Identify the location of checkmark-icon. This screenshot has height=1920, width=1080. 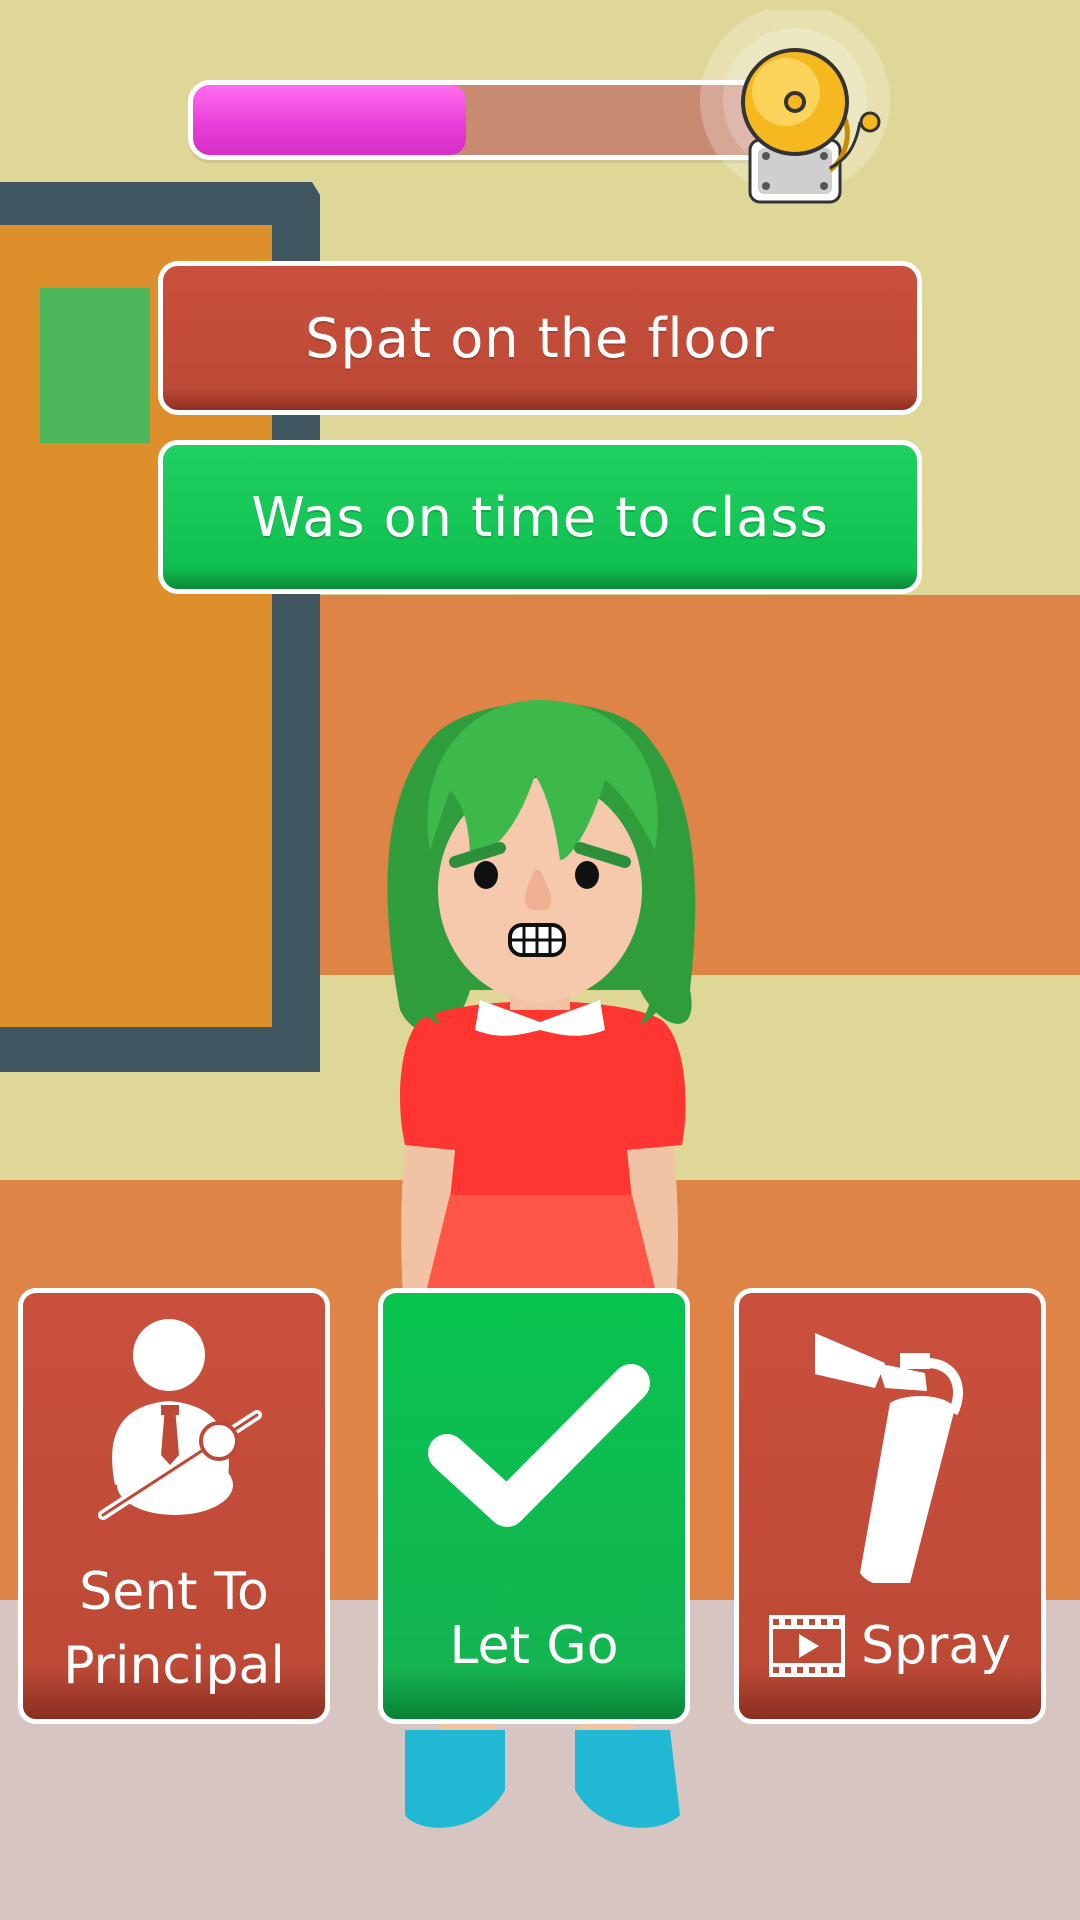
(539, 1445).